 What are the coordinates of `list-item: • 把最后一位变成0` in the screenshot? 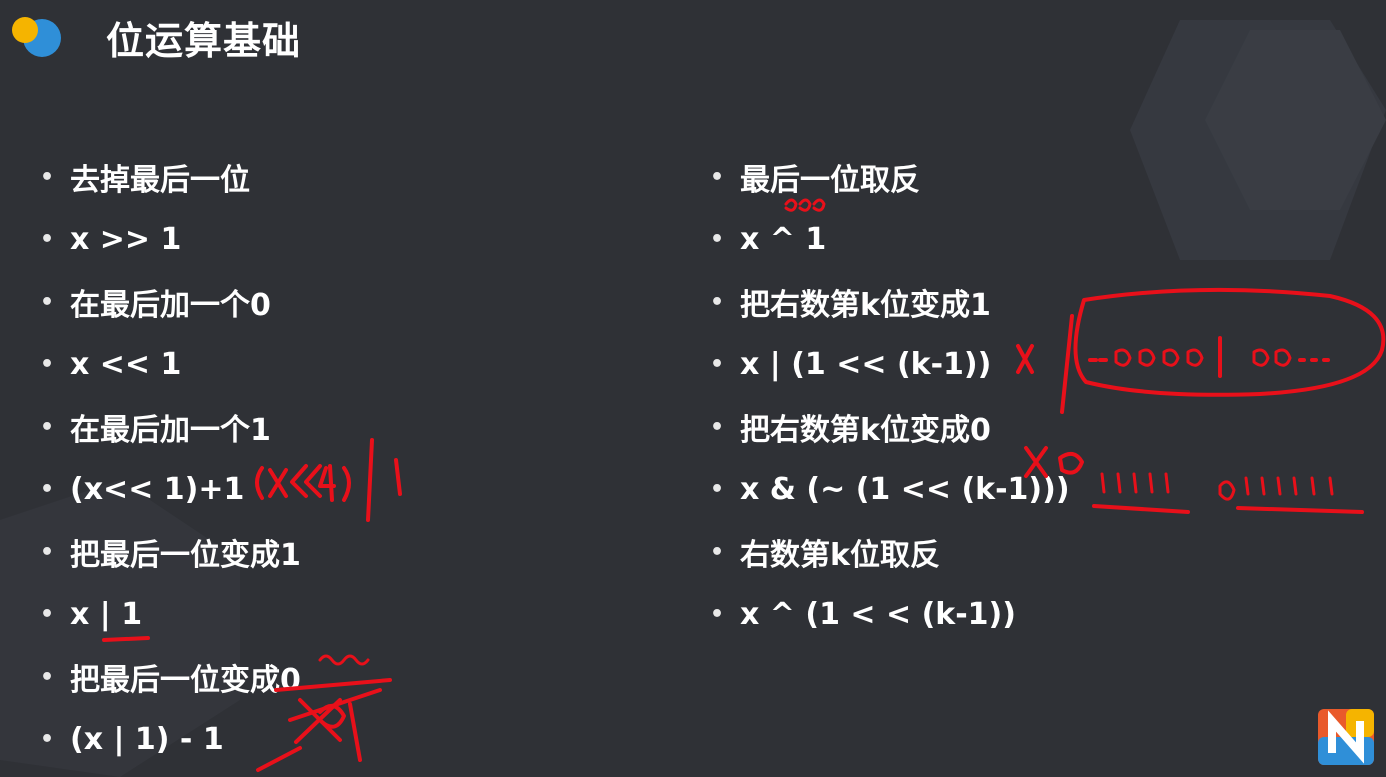 It's located at (170, 677).